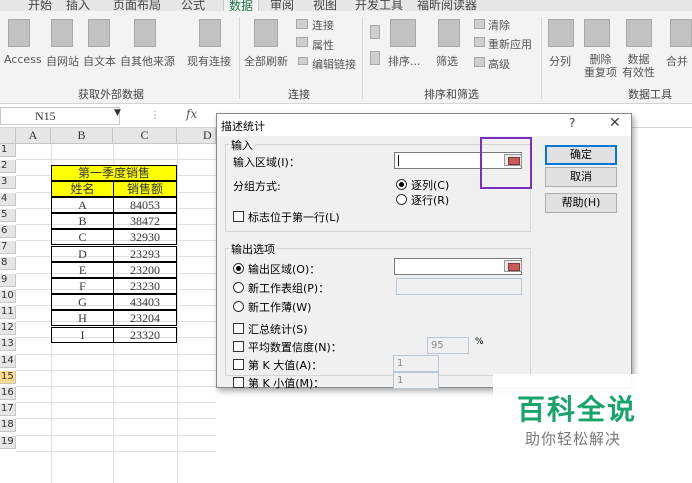  Describe the element at coordinates (238, 328) in the screenshot. I see `summary-stats-checkbox` at that location.